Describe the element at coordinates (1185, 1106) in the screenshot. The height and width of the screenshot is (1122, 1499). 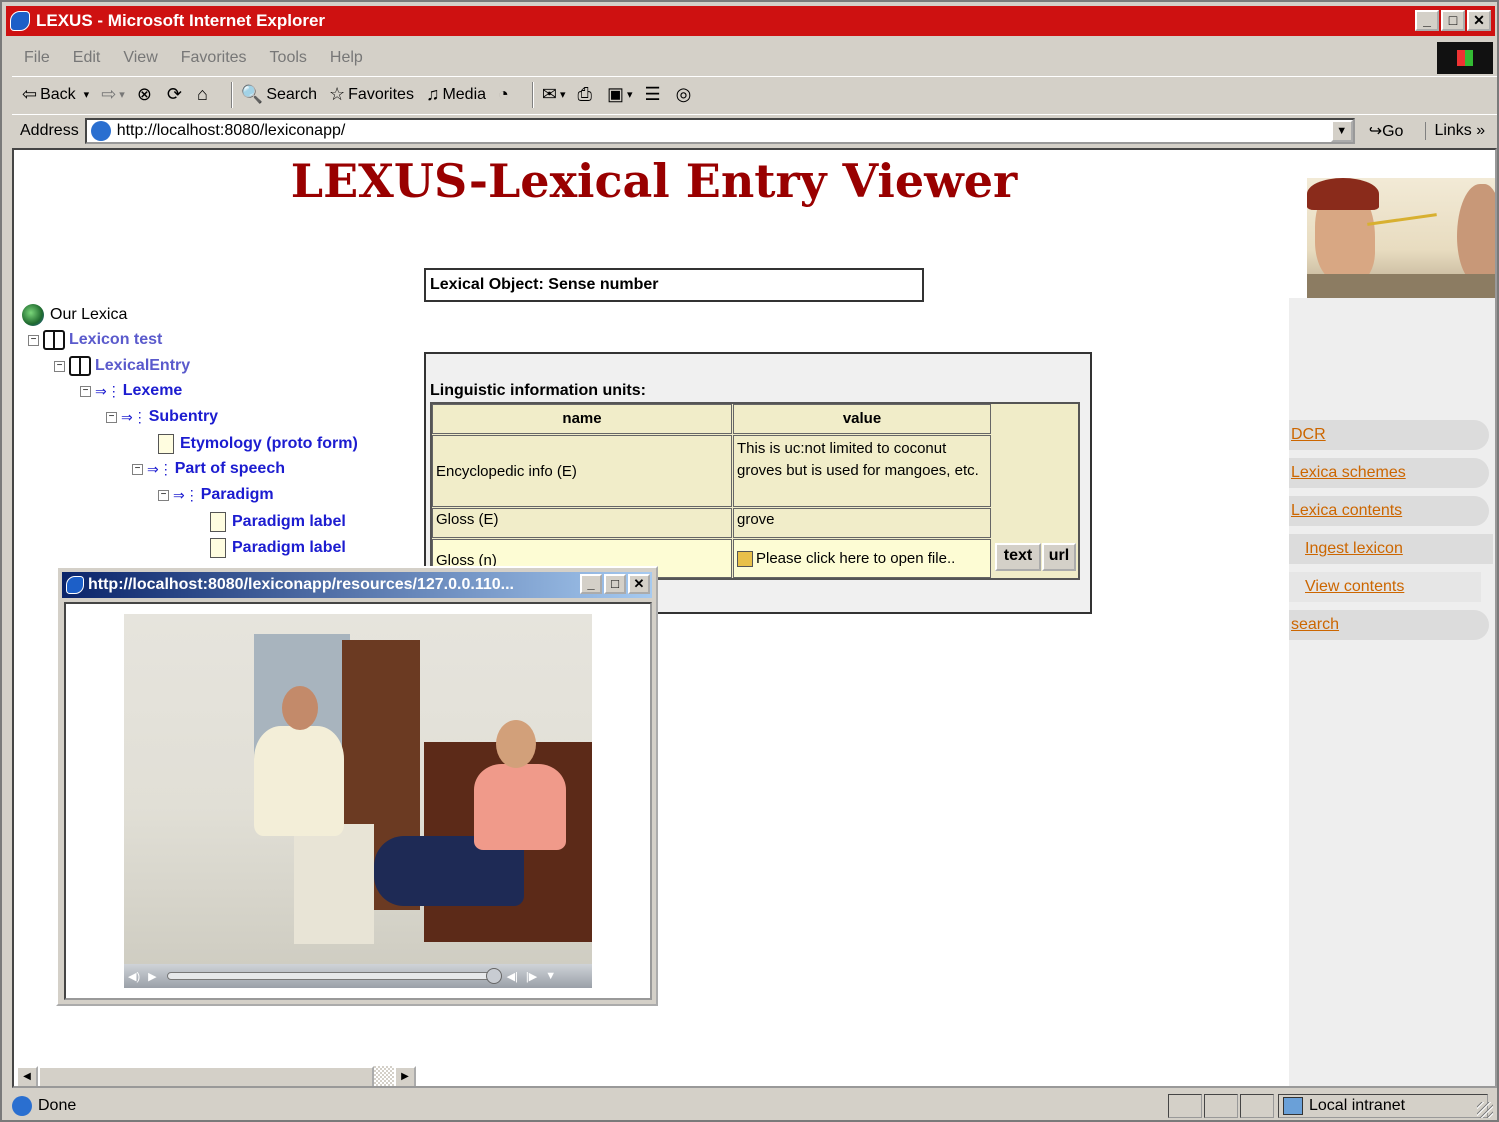
I see `status-pane` at that location.